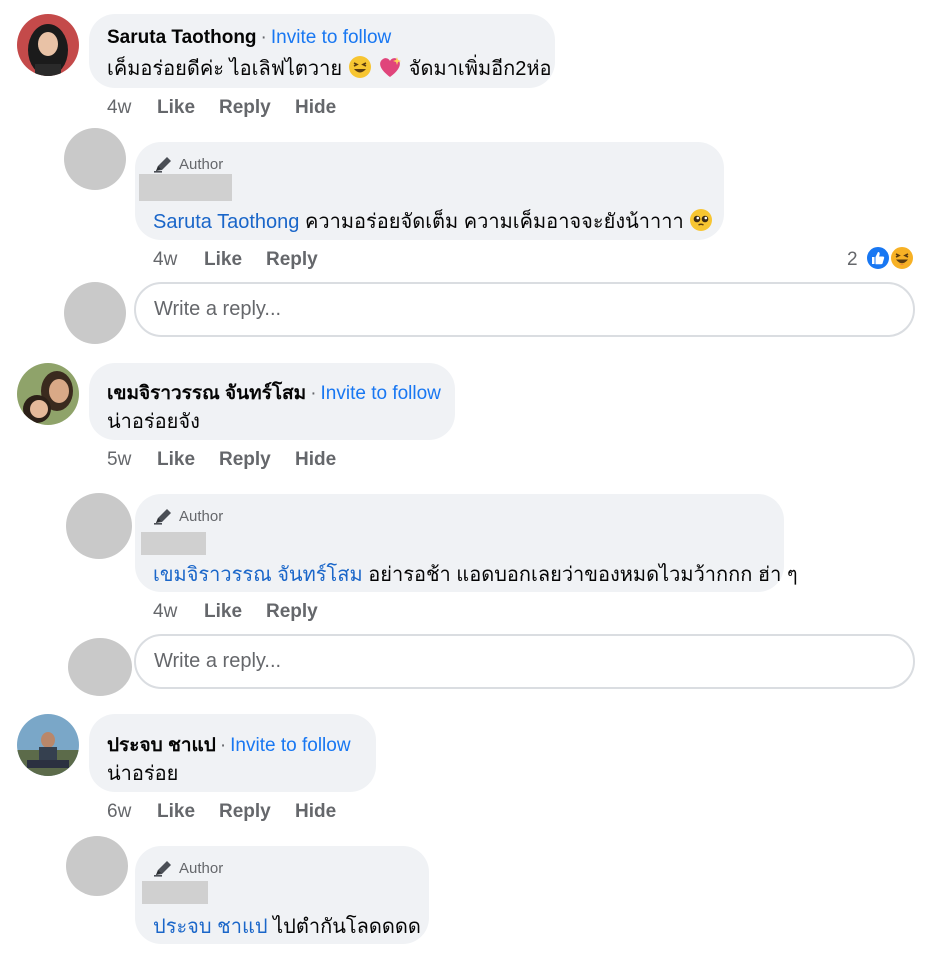 This screenshot has height=960, width=932. I want to click on comment-actions: 6w Like Reply Hide, so click(221, 812).